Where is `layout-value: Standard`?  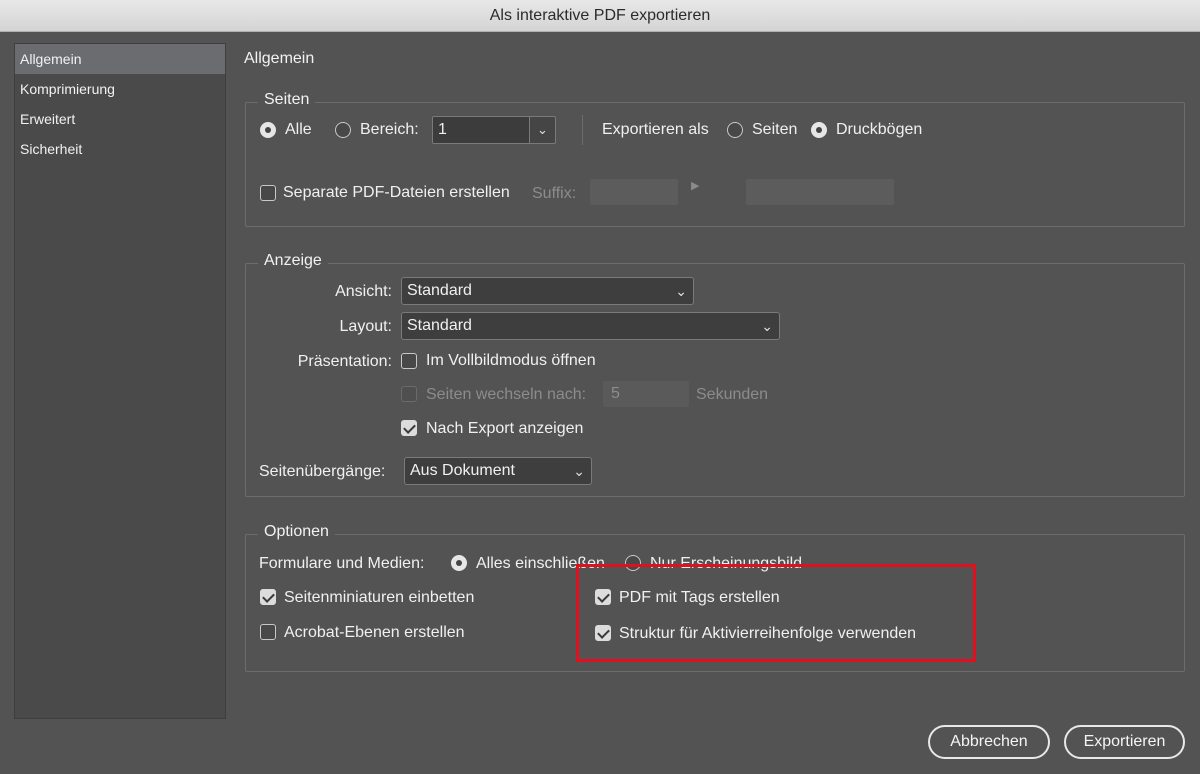
layout-value: Standard is located at coordinates (439, 325).